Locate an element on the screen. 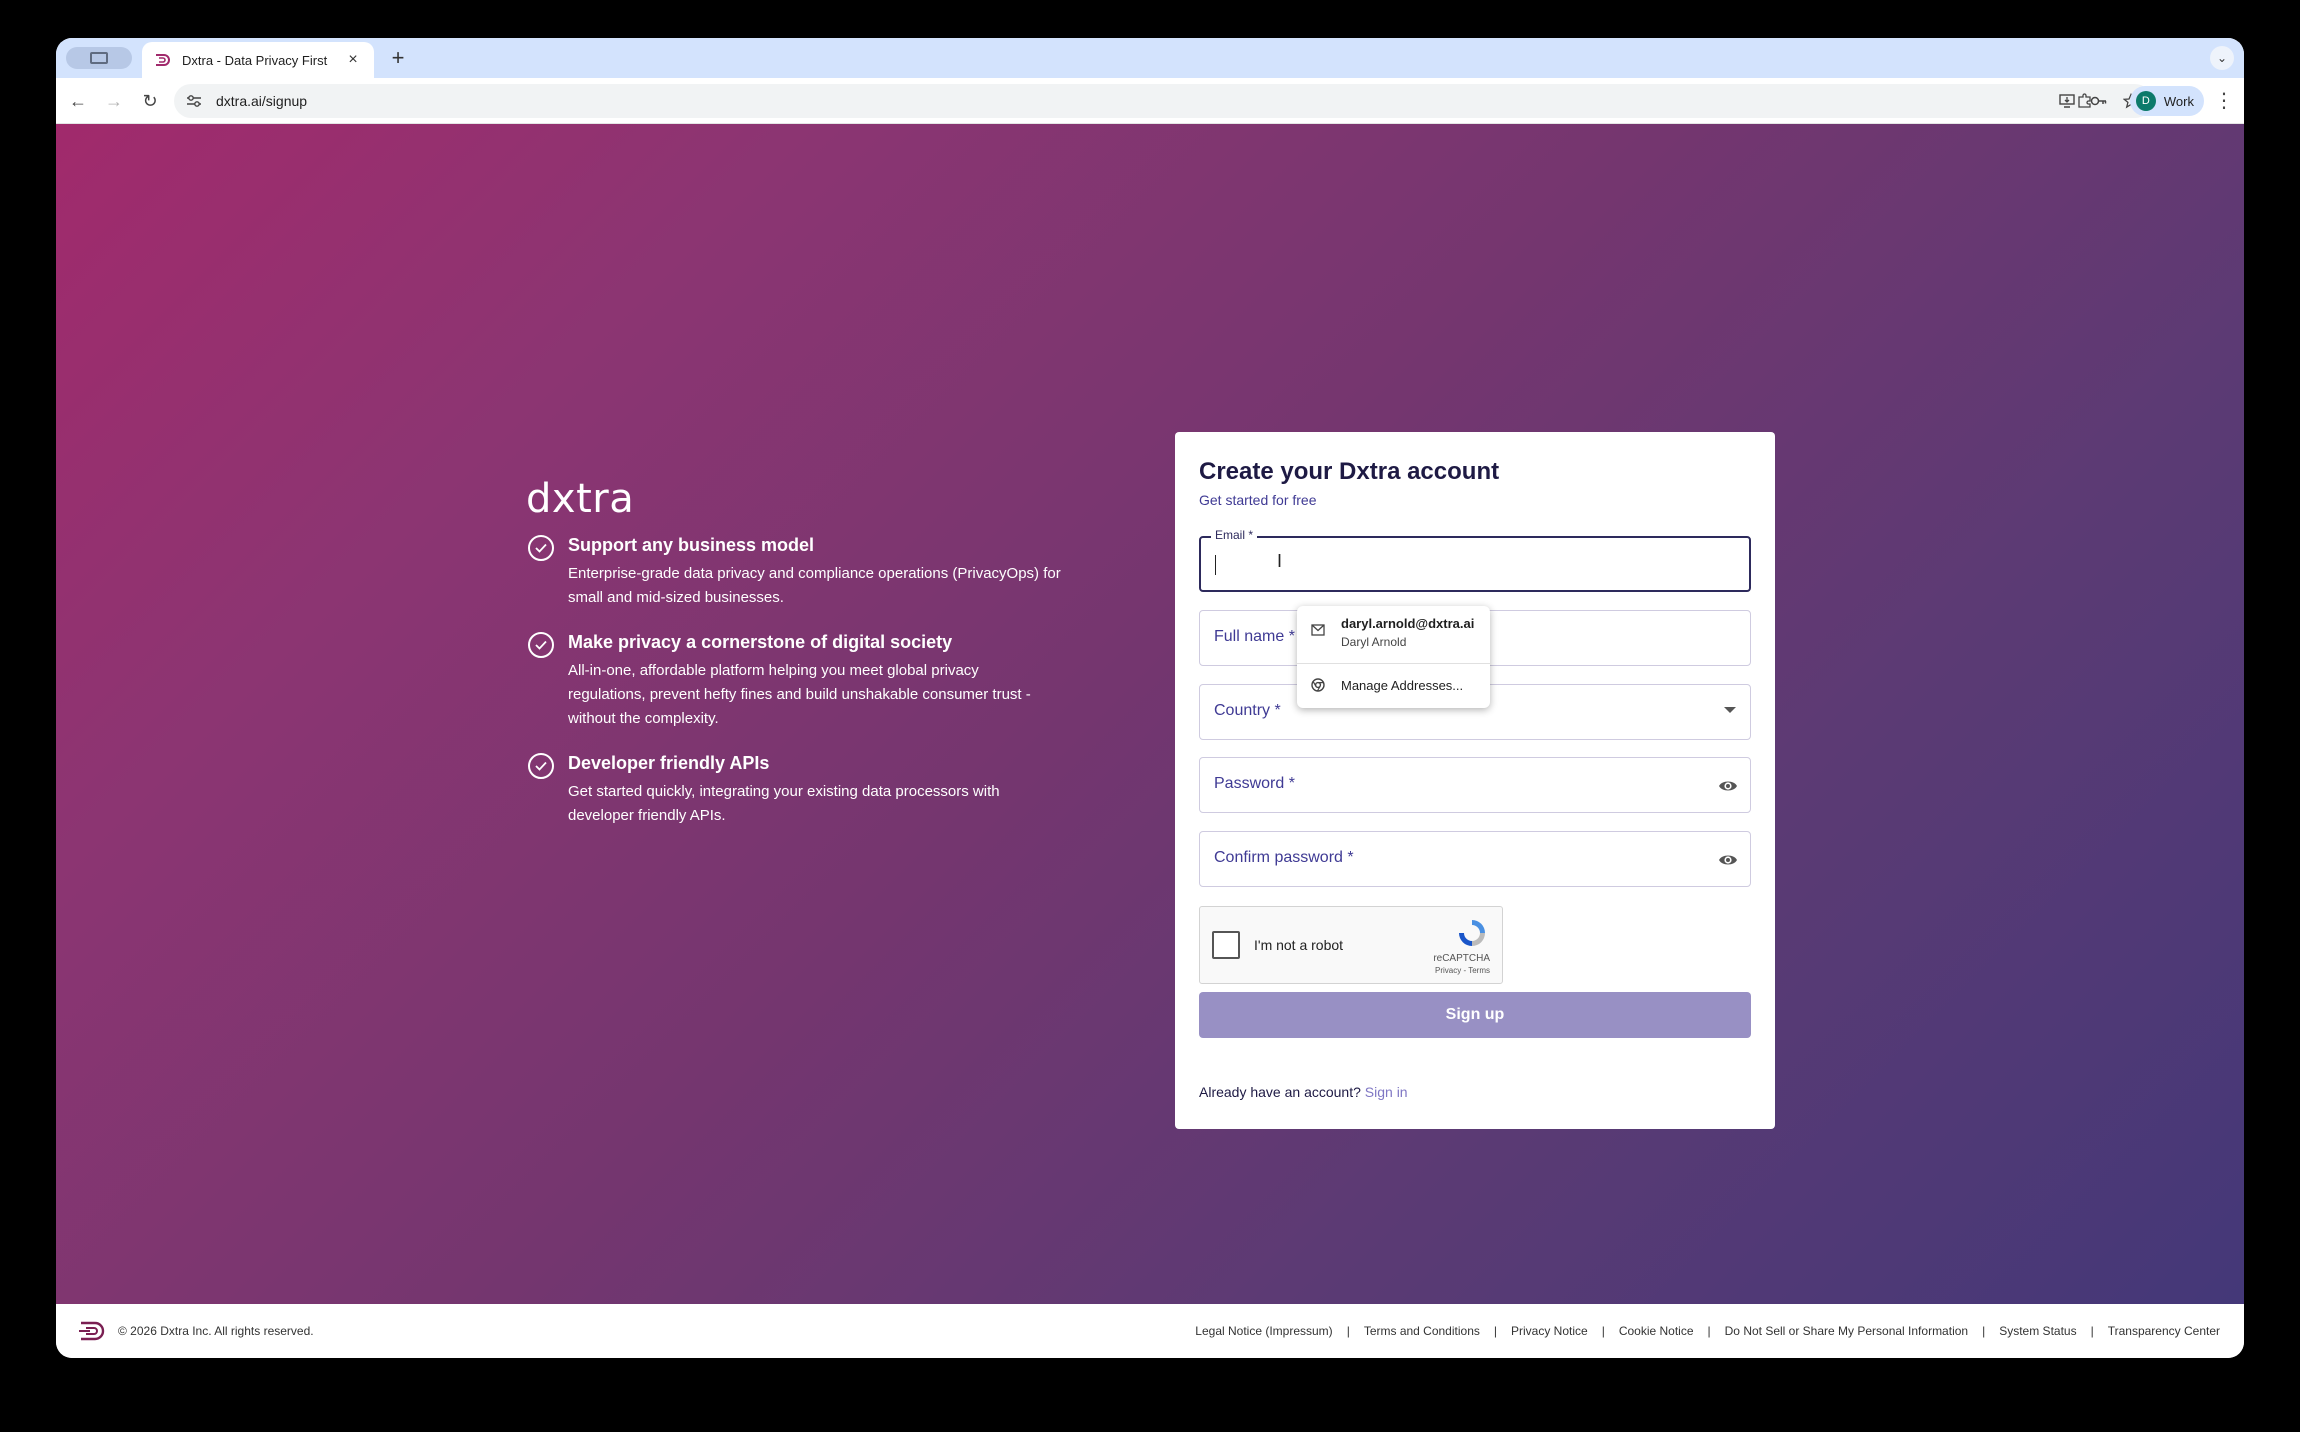  extensions-puzzle-icon is located at coordinates (2085, 101).